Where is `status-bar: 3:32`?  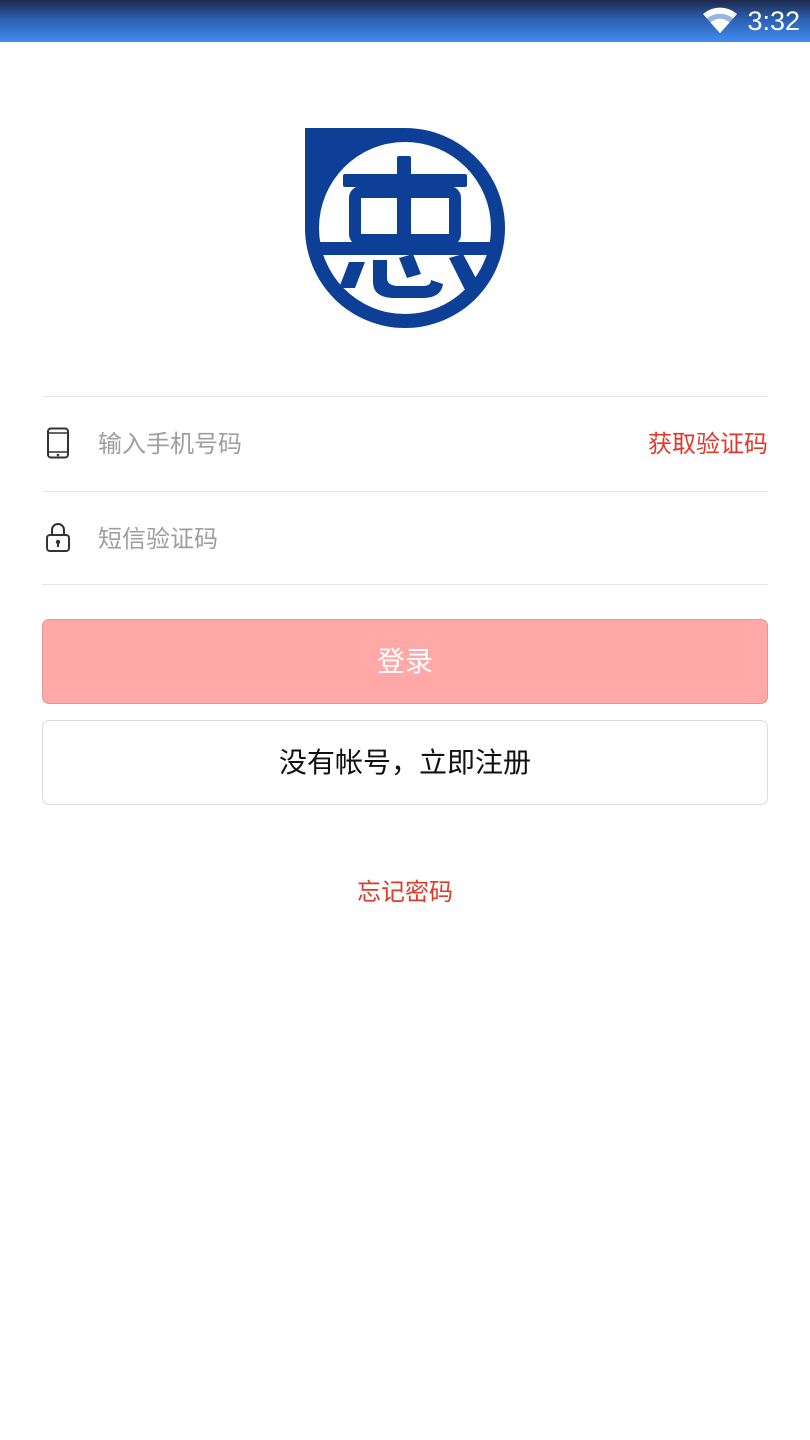 status-bar: 3:32 is located at coordinates (405, 21).